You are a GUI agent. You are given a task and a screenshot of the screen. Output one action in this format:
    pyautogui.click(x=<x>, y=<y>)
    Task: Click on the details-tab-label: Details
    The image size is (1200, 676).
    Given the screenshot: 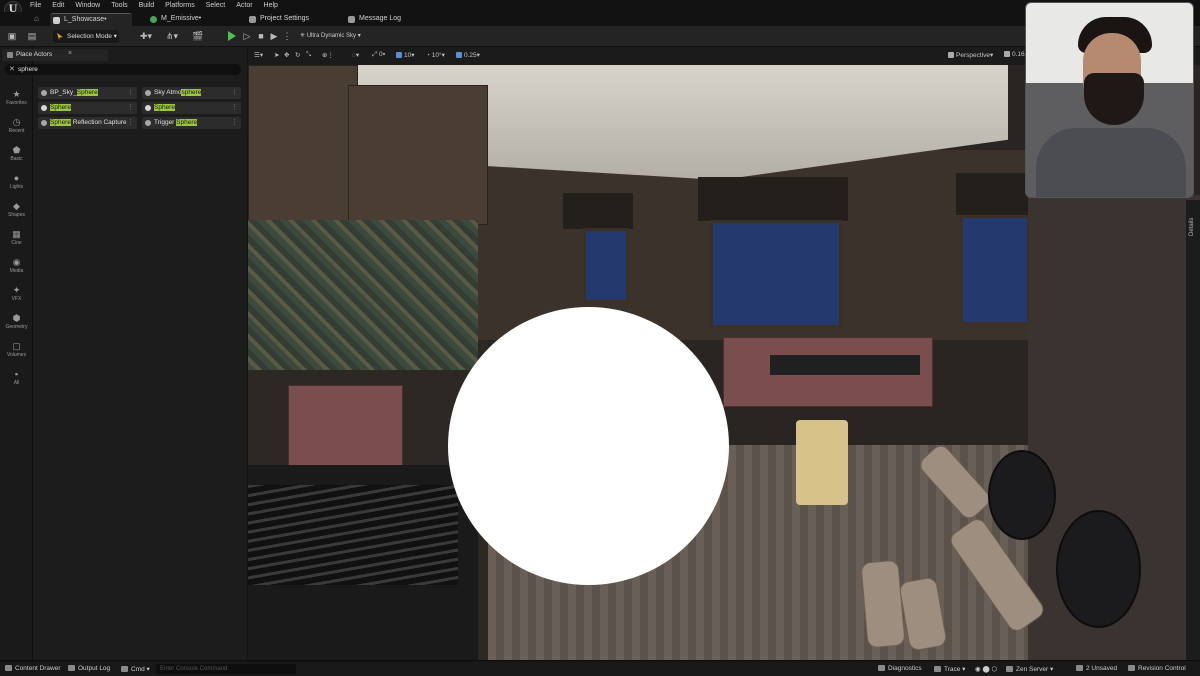 What is the action you would take?
    pyautogui.click(x=1192, y=227)
    